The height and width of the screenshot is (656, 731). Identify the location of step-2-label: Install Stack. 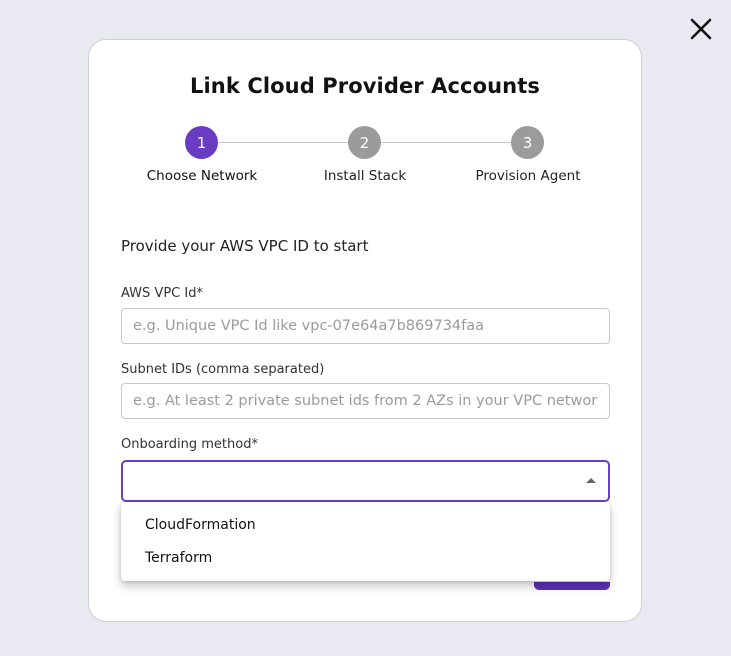
(365, 176).